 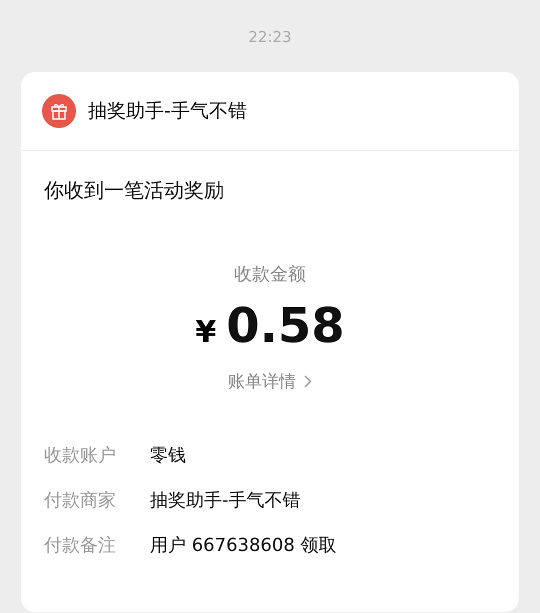 What do you see at coordinates (80, 455) in the screenshot?
I see `field-label: 收款账户` at bounding box center [80, 455].